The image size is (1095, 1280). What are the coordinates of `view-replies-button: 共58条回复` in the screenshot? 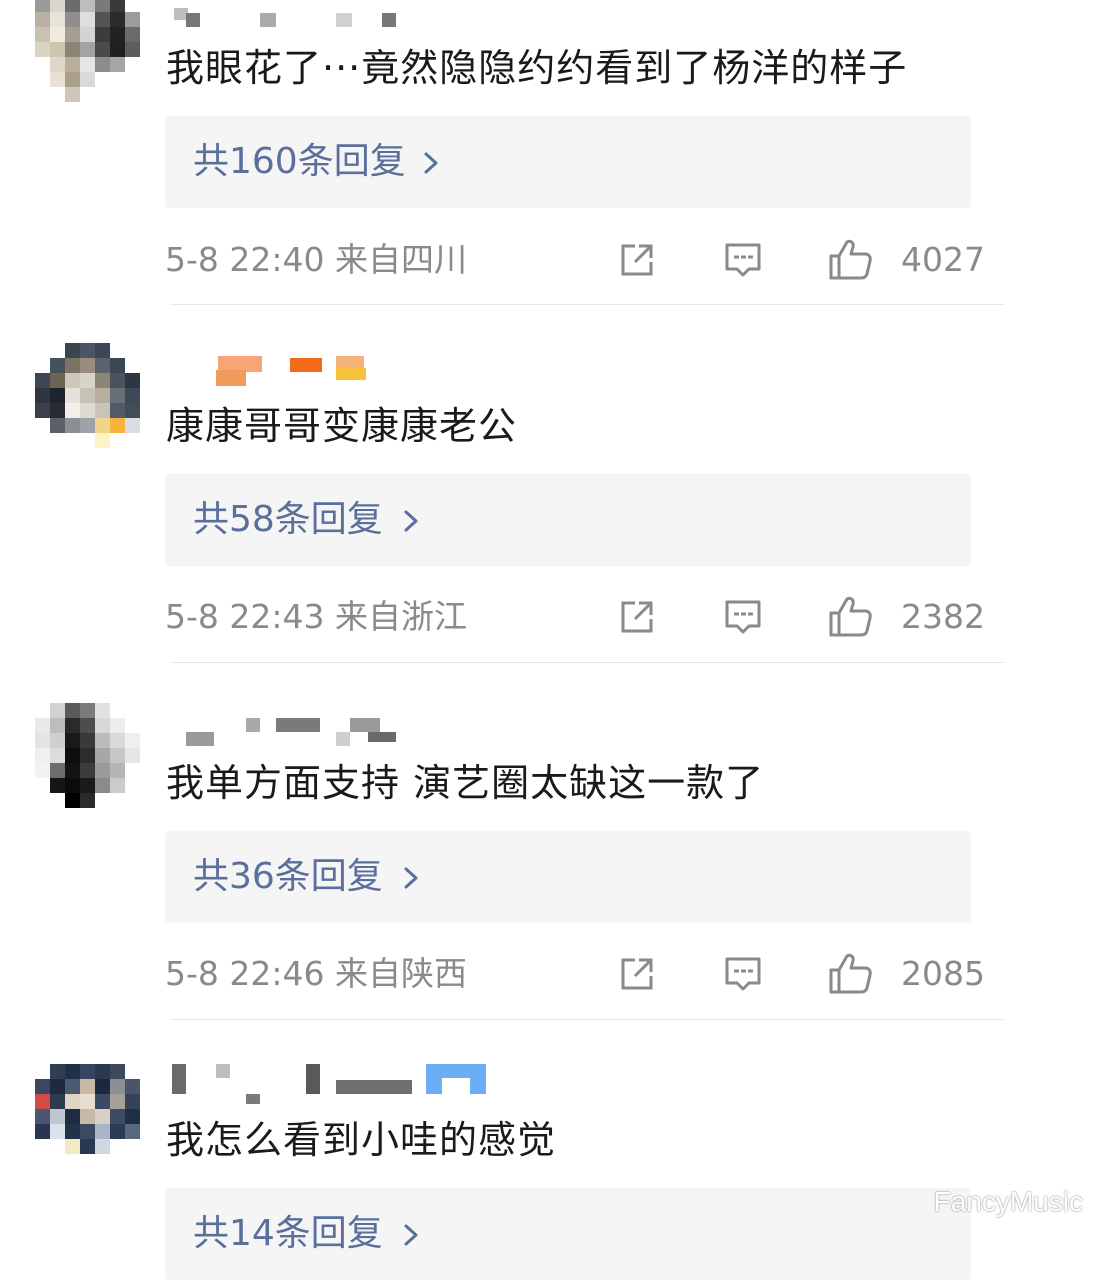 It's located at (568, 520).